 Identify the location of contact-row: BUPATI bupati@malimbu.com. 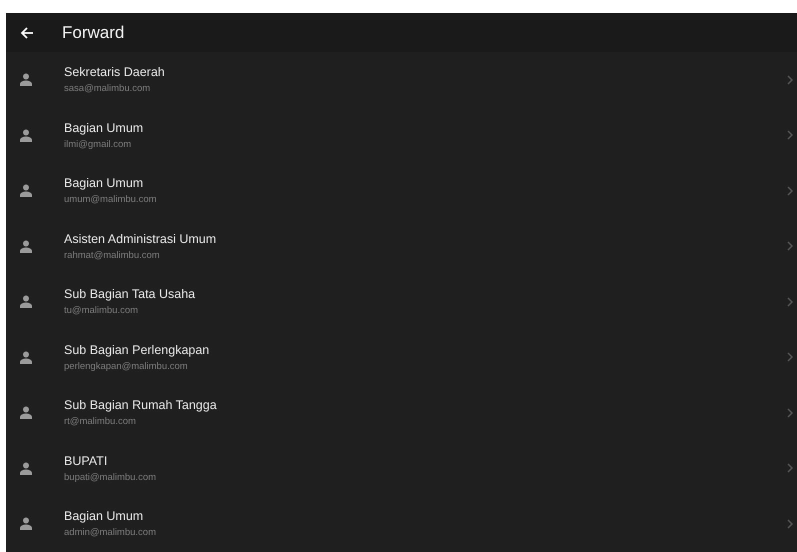
(401, 468).